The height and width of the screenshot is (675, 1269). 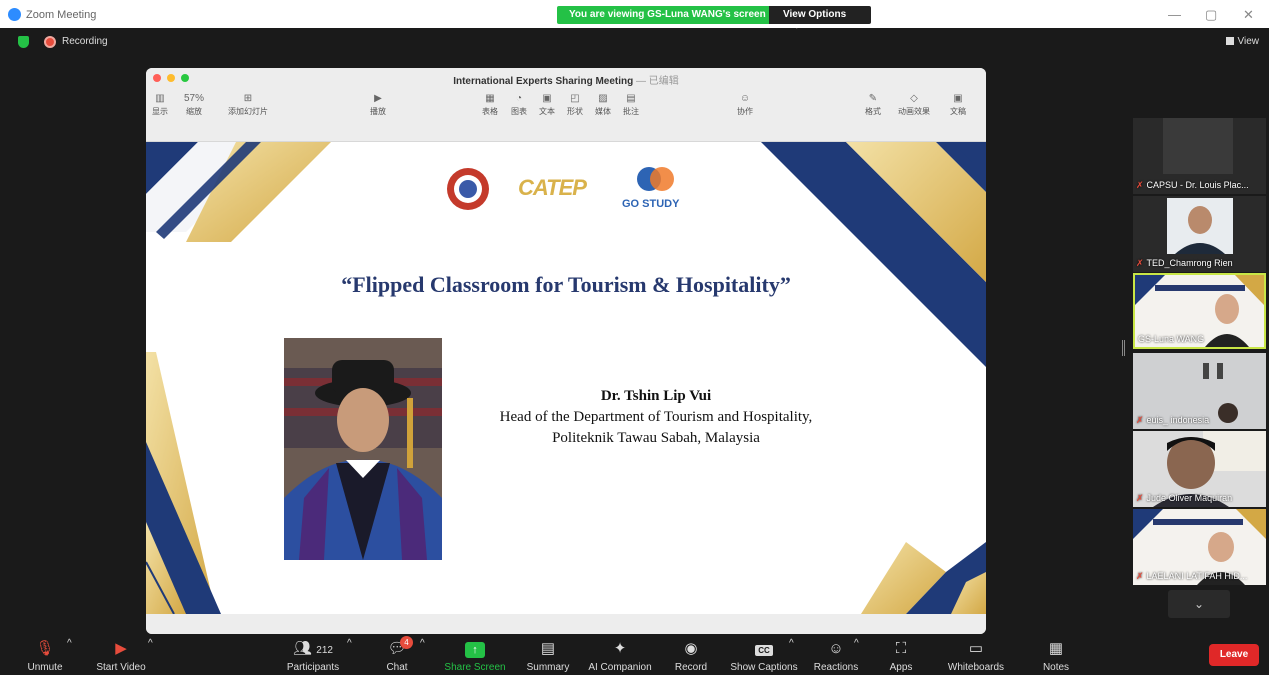 What do you see at coordinates (815, 14) in the screenshot?
I see `view-options-label: View Options` at bounding box center [815, 14].